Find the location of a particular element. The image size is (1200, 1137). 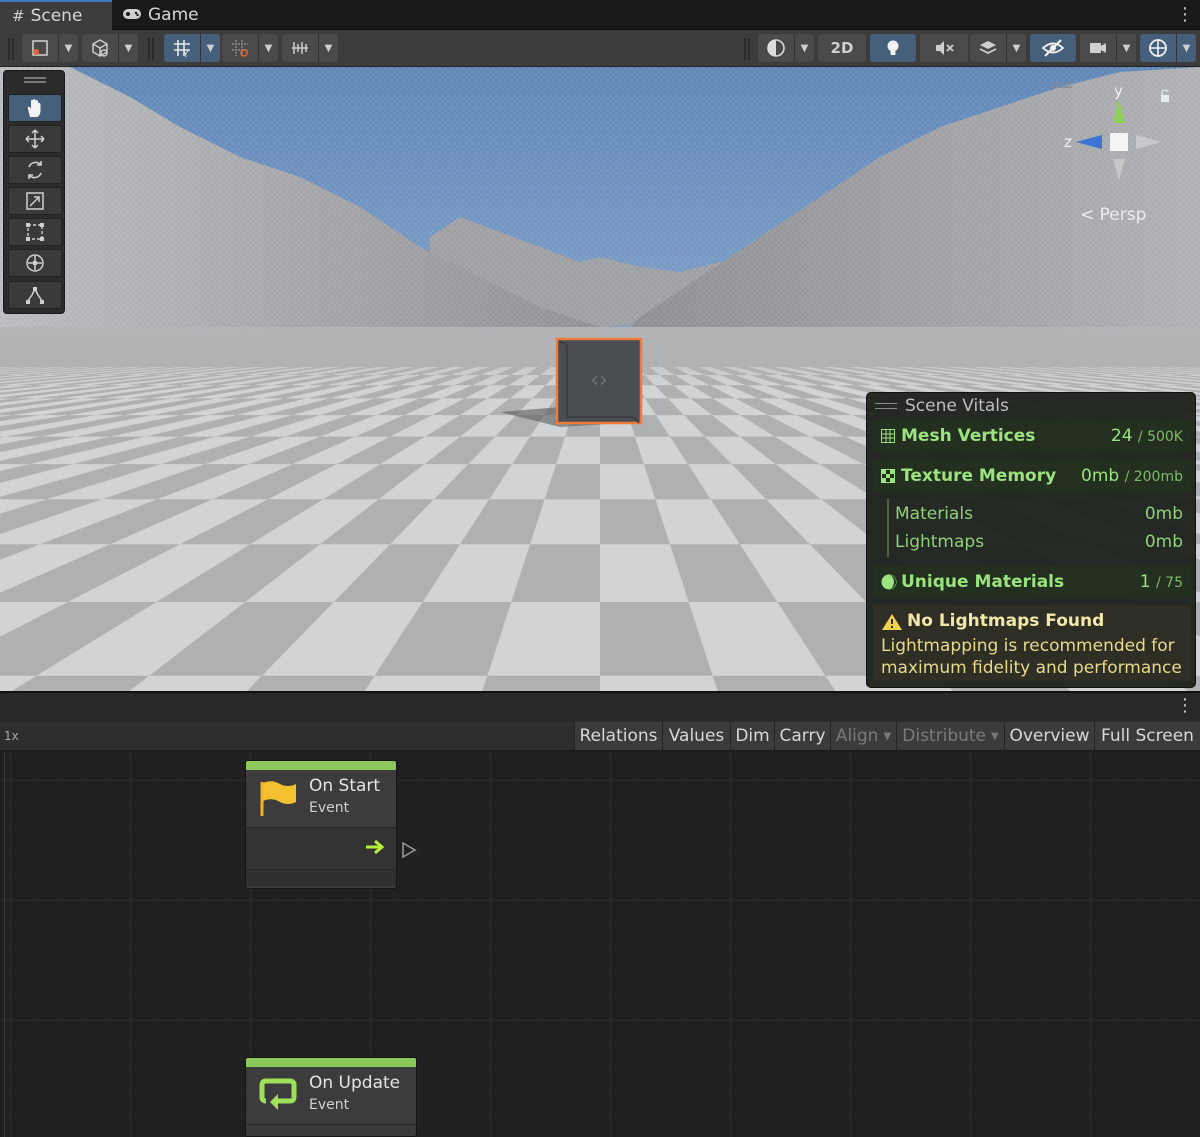

lightbulb-icon is located at coordinates (893, 47).